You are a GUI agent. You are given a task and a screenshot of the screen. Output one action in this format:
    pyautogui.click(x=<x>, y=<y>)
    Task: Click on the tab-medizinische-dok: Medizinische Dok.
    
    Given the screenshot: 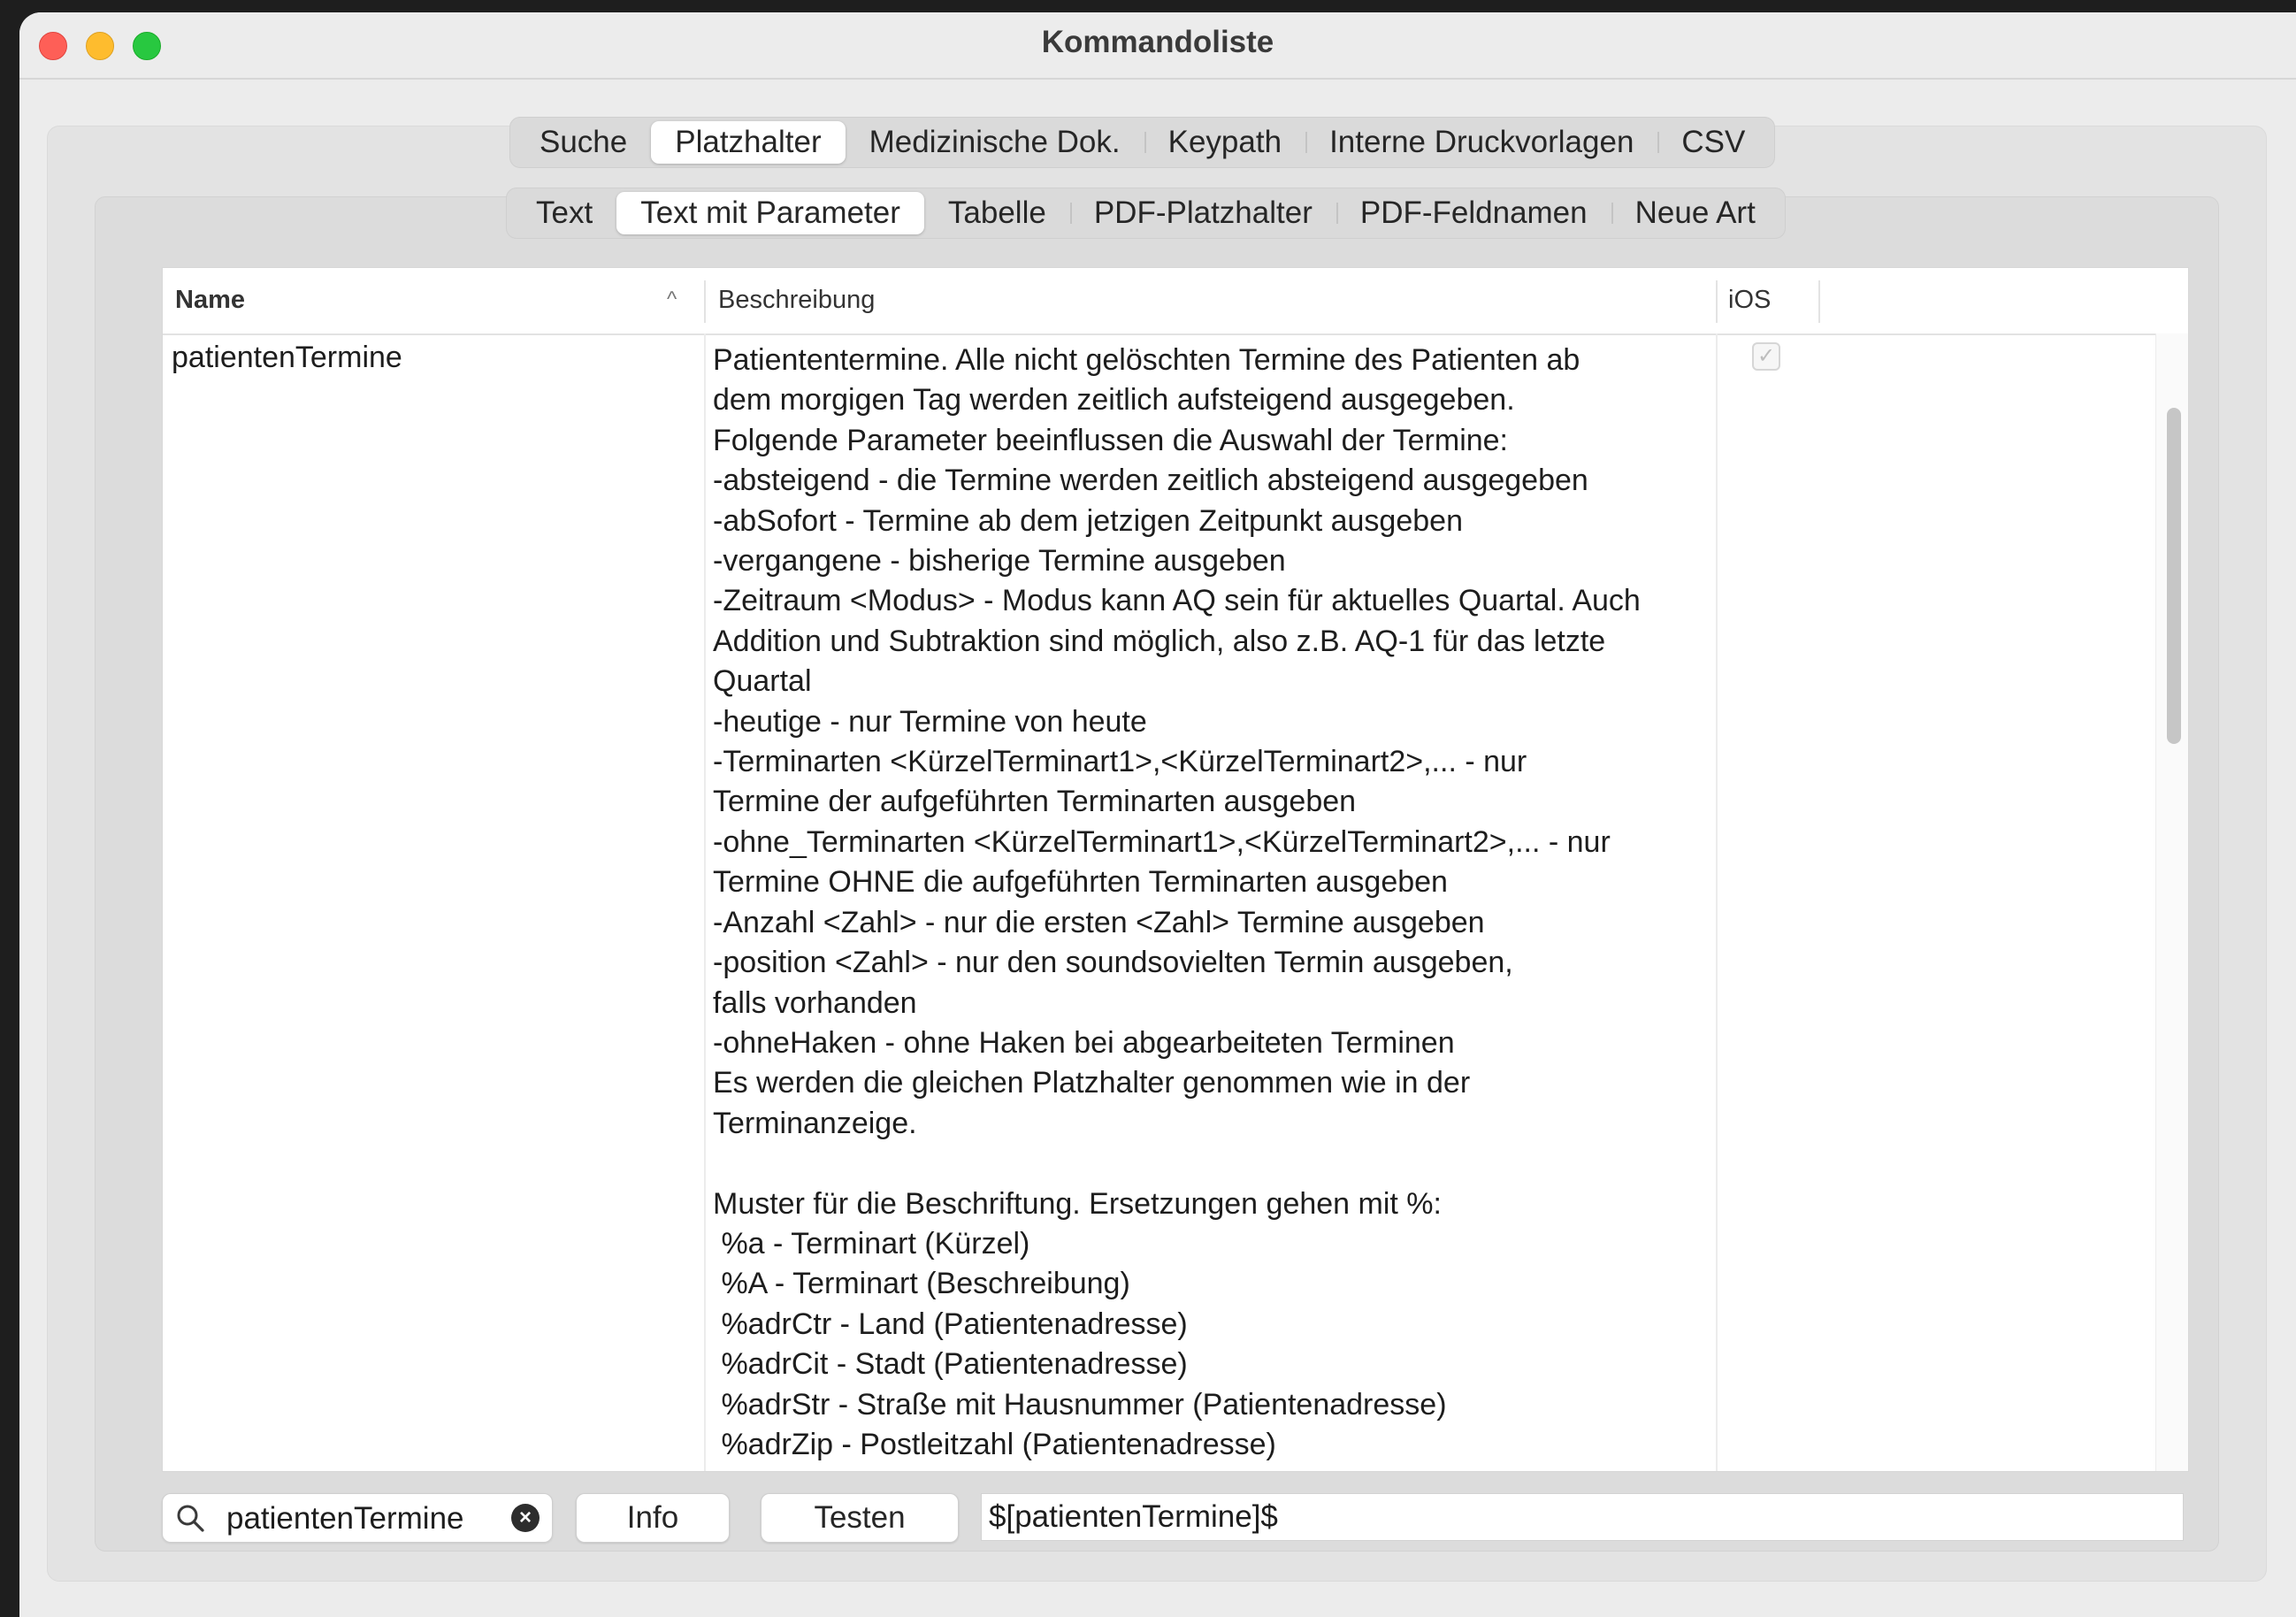 What is the action you would take?
    pyautogui.click(x=995, y=142)
    